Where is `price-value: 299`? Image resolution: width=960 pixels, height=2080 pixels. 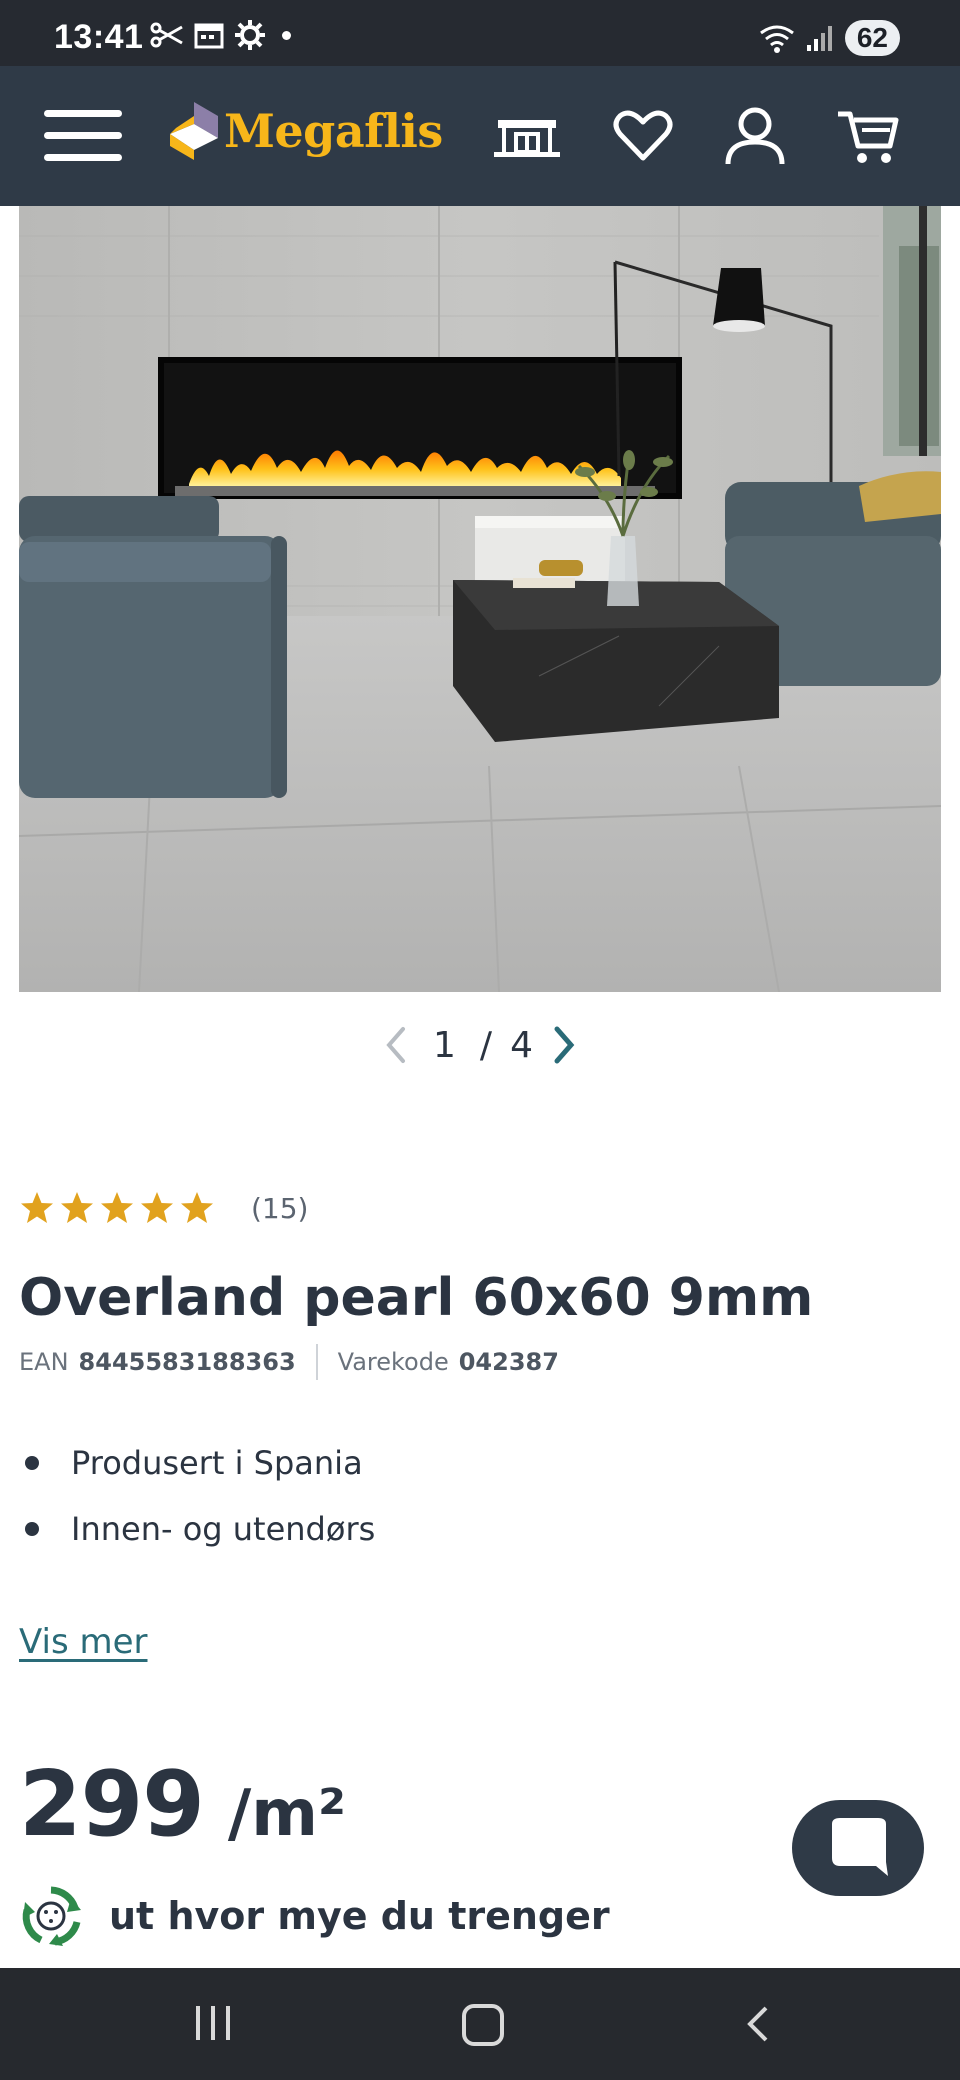
price-value: 299 is located at coordinates (112, 1804).